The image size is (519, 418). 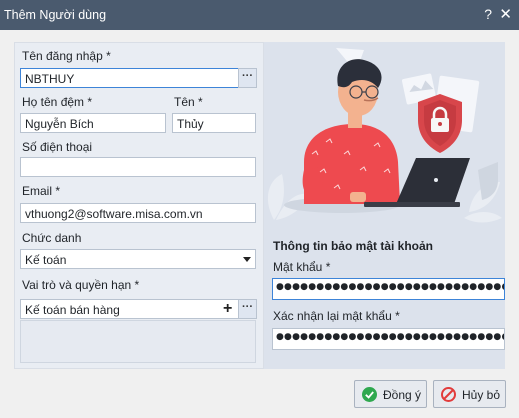 I want to click on username-label: Tên đăng nhập *, so click(x=66, y=56).